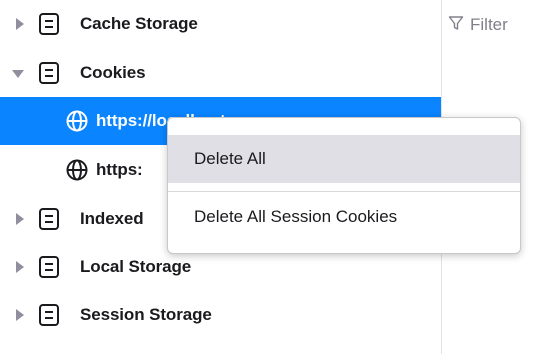 This screenshot has height=354, width=545. Describe the element at coordinates (136, 266) in the screenshot. I see `tree-item-label: Local Storage` at that location.